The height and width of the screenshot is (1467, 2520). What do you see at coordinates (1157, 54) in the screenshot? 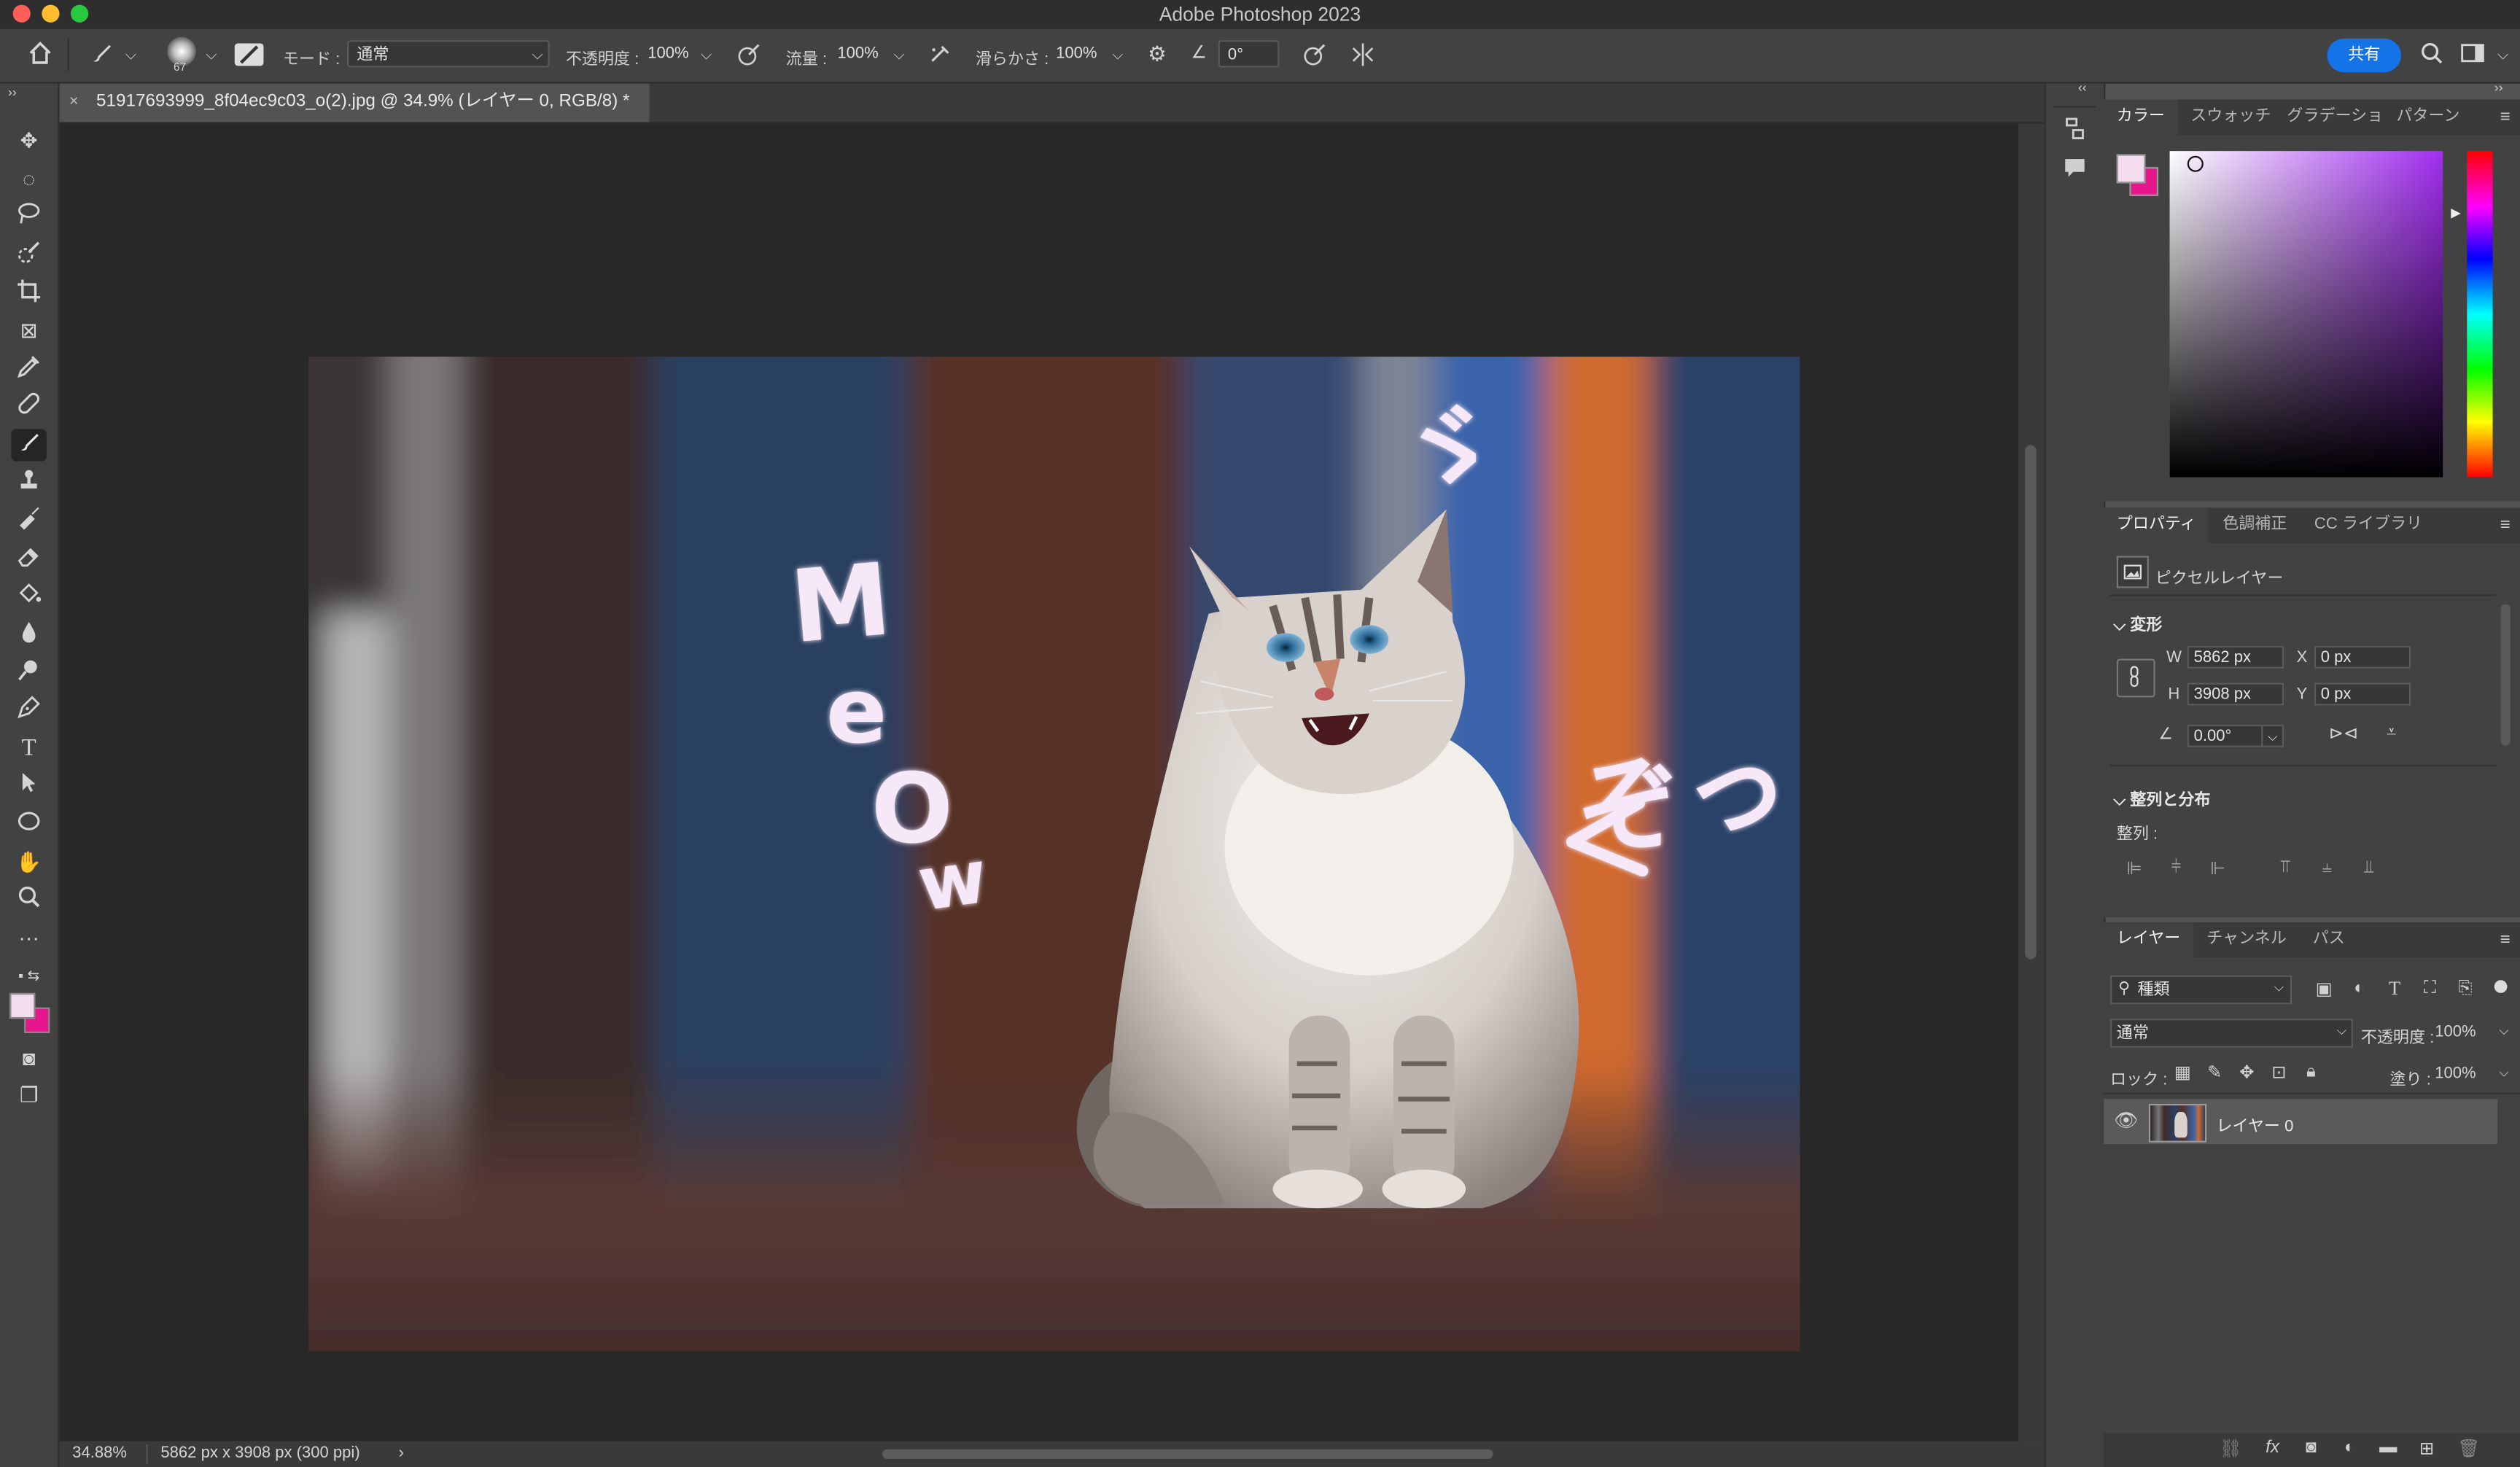
I see `gear-icon: ⚙` at bounding box center [1157, 54].